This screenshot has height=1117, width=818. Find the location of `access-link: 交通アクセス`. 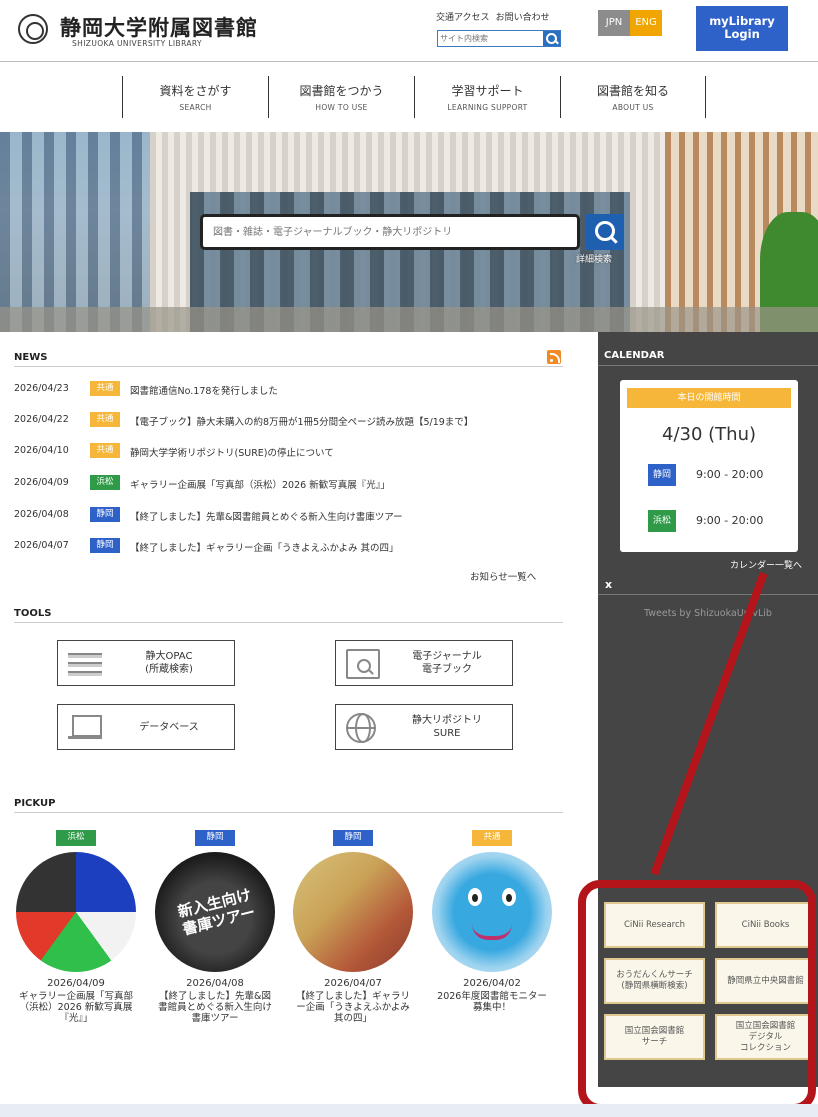

access-link: 交通アクセス is located at coordinates (463, 18).